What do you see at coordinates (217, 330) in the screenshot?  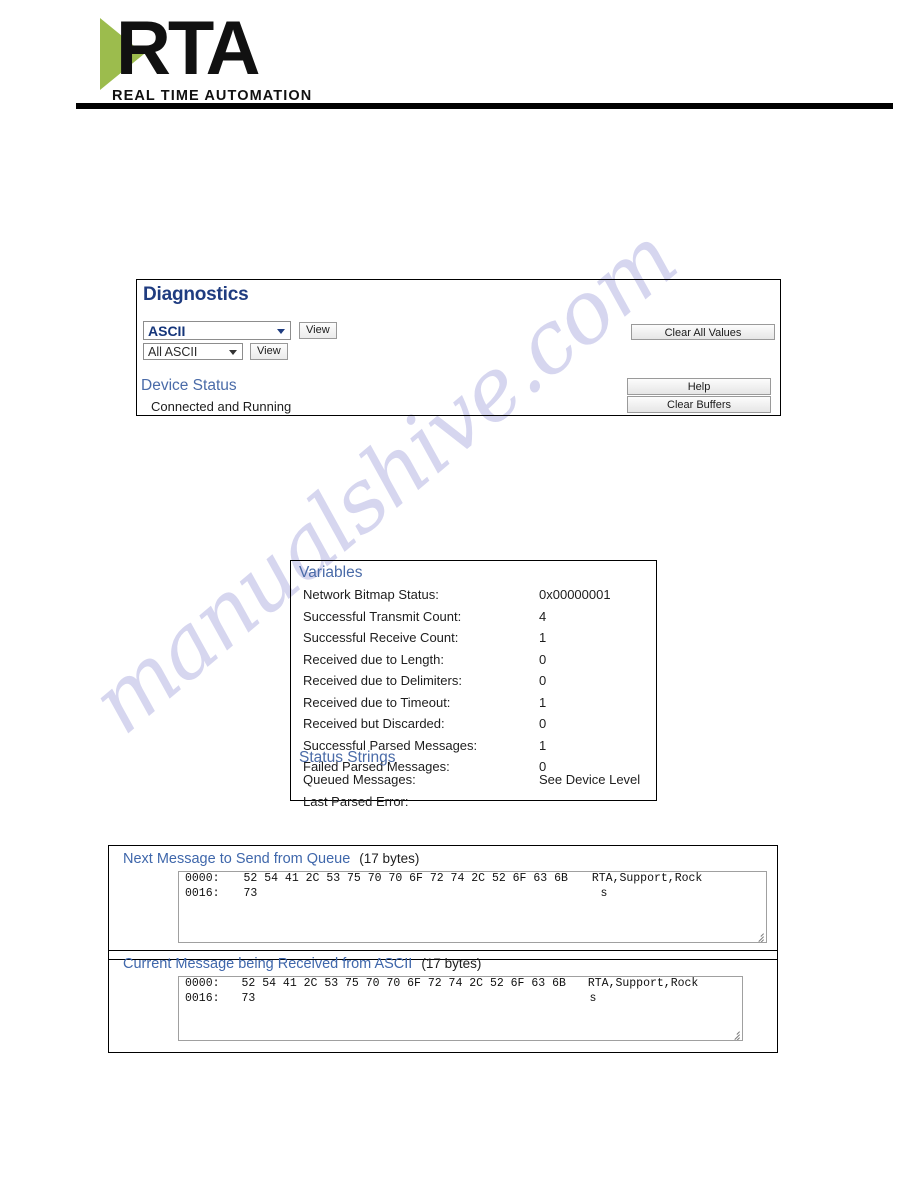 I see `port-select: ASCII` at bounding box center [217, 330].